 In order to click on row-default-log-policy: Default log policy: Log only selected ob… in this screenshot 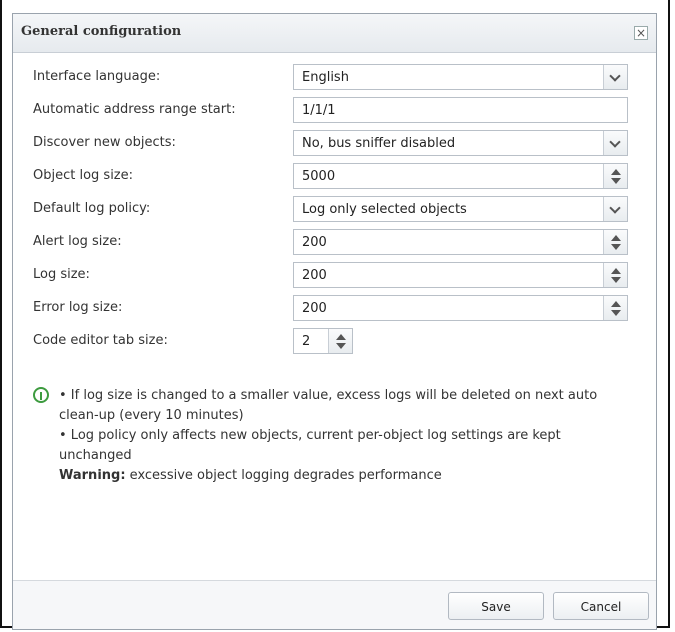, I will do `click(330, 209)`.